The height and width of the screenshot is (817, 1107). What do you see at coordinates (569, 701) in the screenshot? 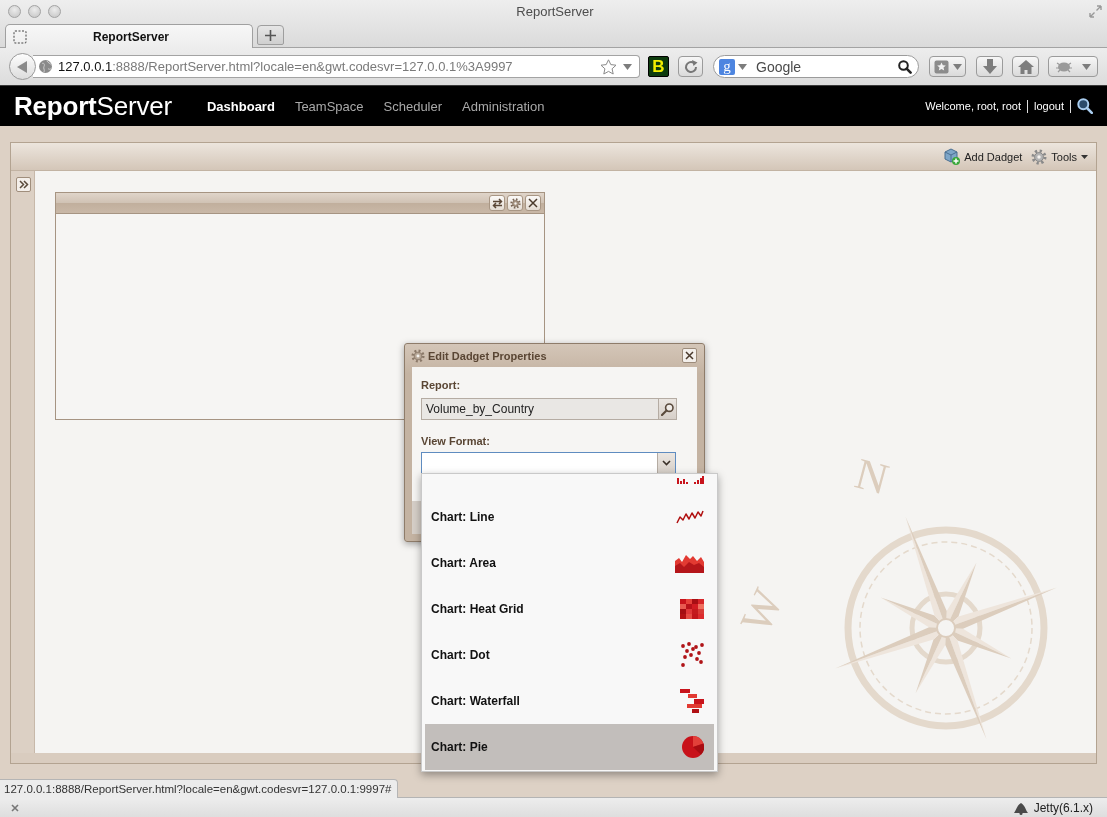
I see `format-option: Chart: Waterfall` at bounding box center [569, 701].